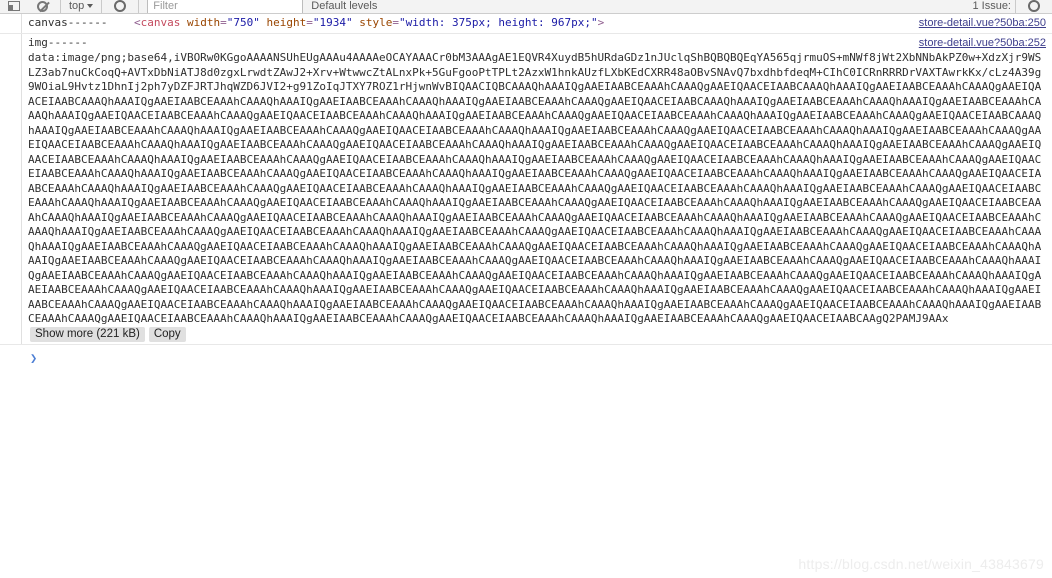  What do you see at coordinates (77, 6) in the screenshot?
I see `context-selector-label: top` at bounding box center [77, 6].